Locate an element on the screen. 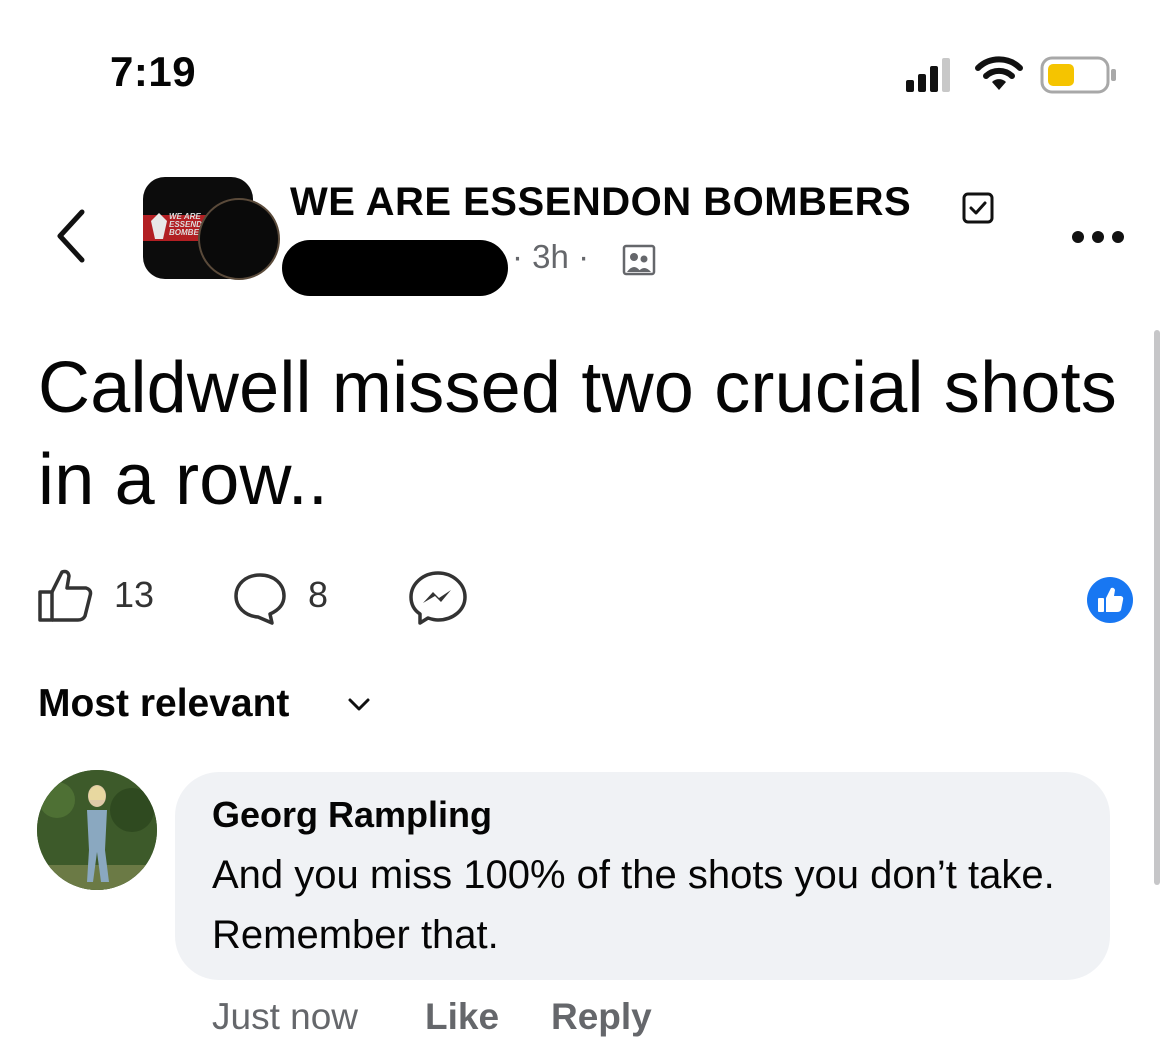  meta-prefix: · is located at coordinates (517, 256).